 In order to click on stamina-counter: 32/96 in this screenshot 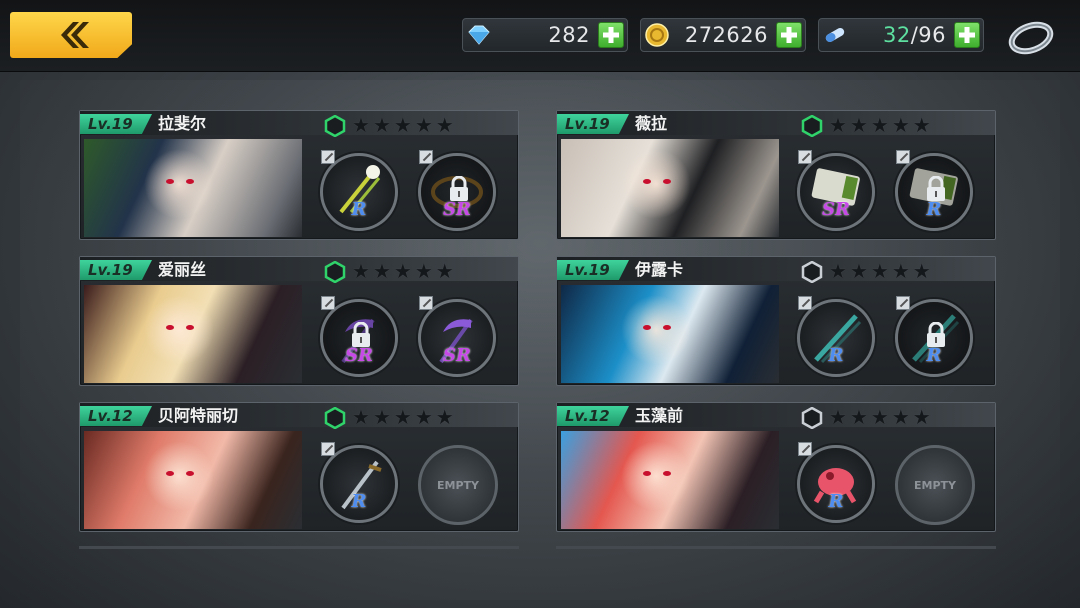, I will do `click(901, 35)`.